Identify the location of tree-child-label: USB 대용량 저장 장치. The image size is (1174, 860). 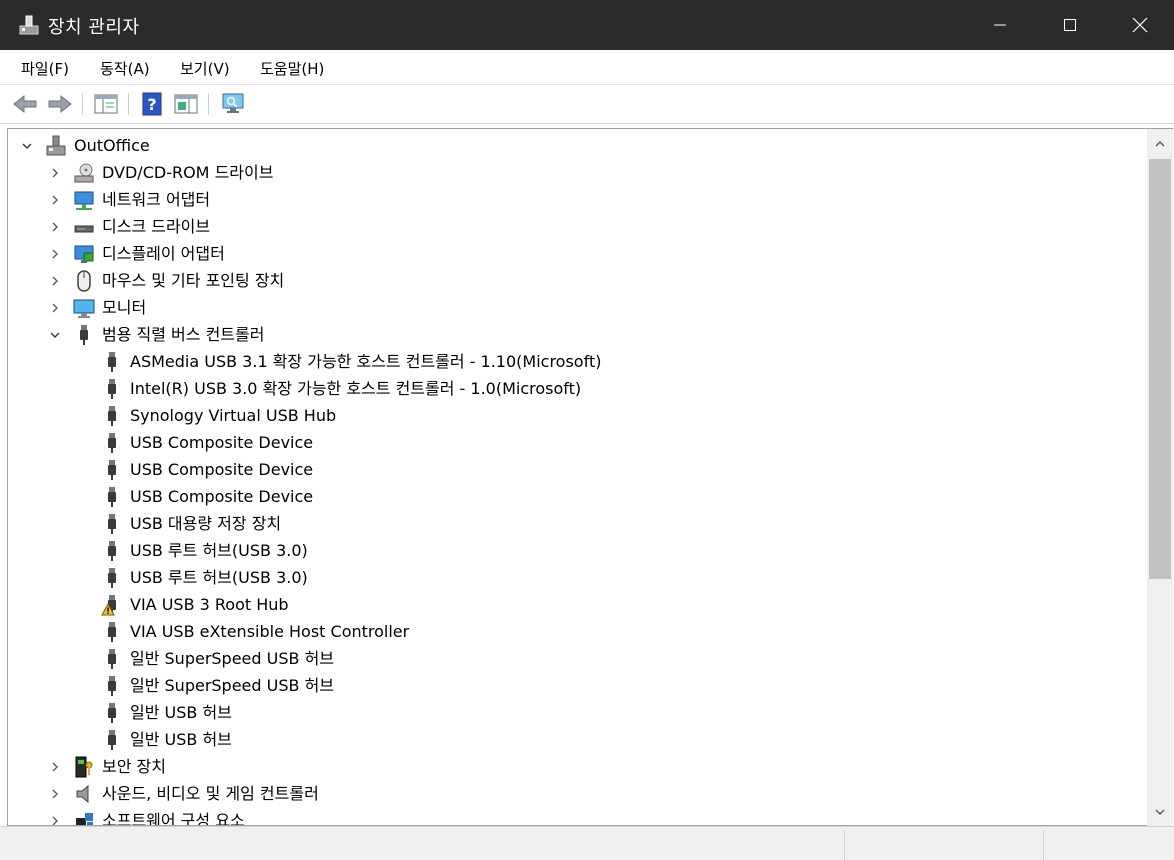
(206, 523).